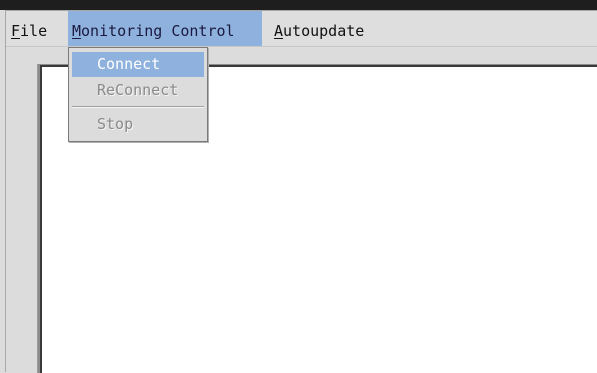  I want to click on title-bar-strip, so click(298, 5).